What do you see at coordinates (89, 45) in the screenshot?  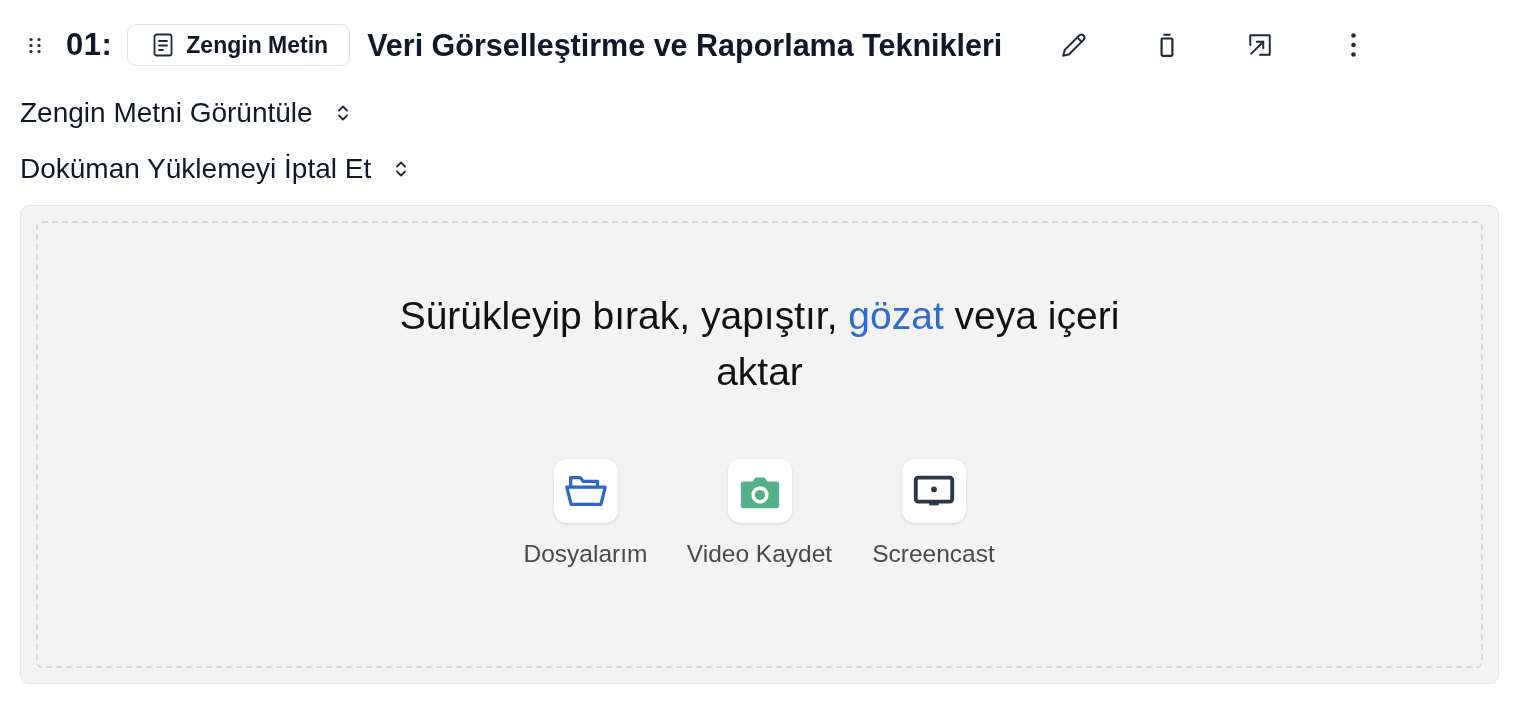 I see `block-number: 01:` at bounding box center [89, 45].